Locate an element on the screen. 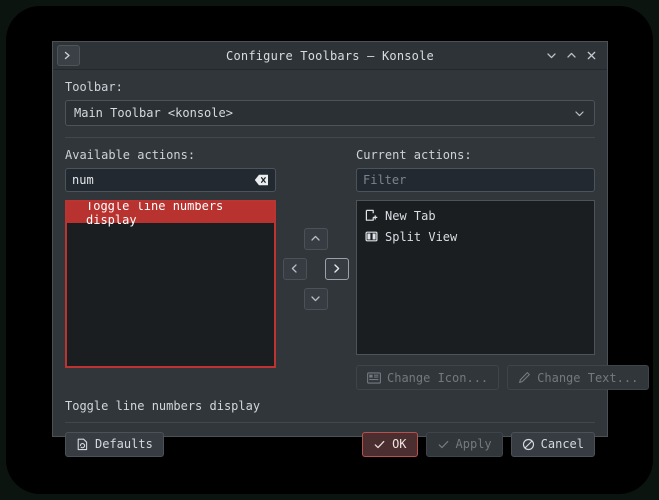 Image resolution: width=659 pixels, height=500 pixels. cancel-button: Cancel is located at coordinates (552, 444).